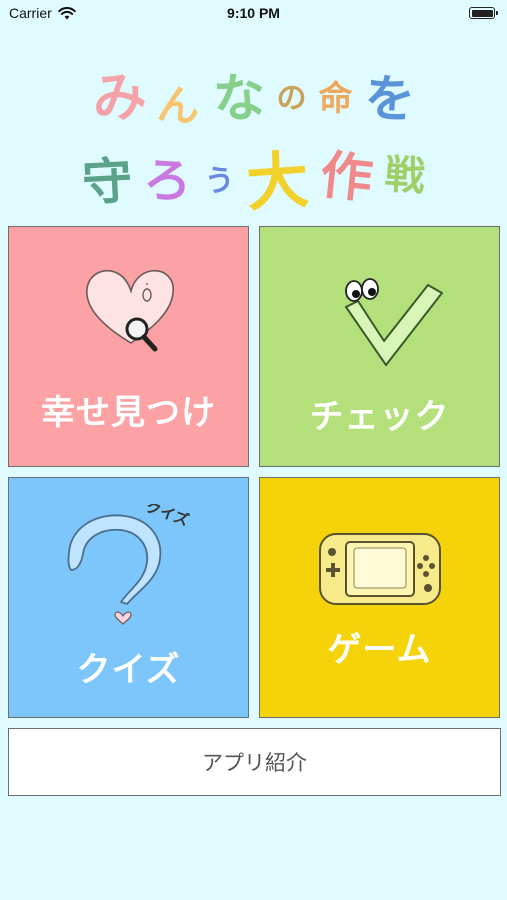 The image size is (507, 900). I want to click on title-character: み, so click(119, 97).